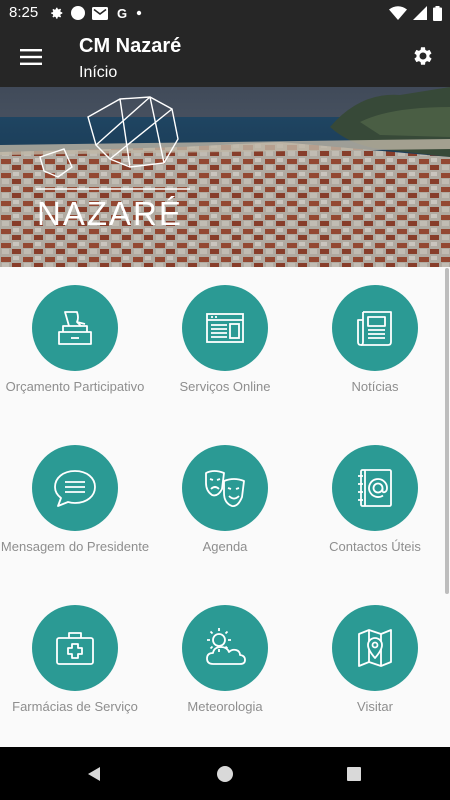  Describe the element at coordinates (375, 706) in the screenshot. I see `tile-label: Visitar` at that location.